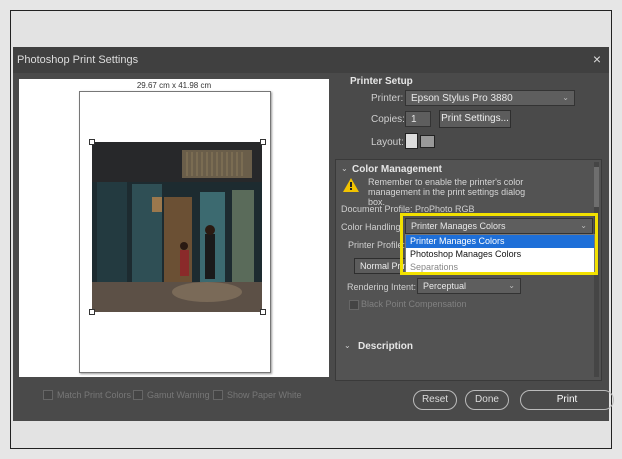 The width and height of the screenshot is (622, 459). What do you see at coordinates (94, 395) in the screenshot?
I see `checkbox-label: Match Print Colors` at bounding box center [94, 395].